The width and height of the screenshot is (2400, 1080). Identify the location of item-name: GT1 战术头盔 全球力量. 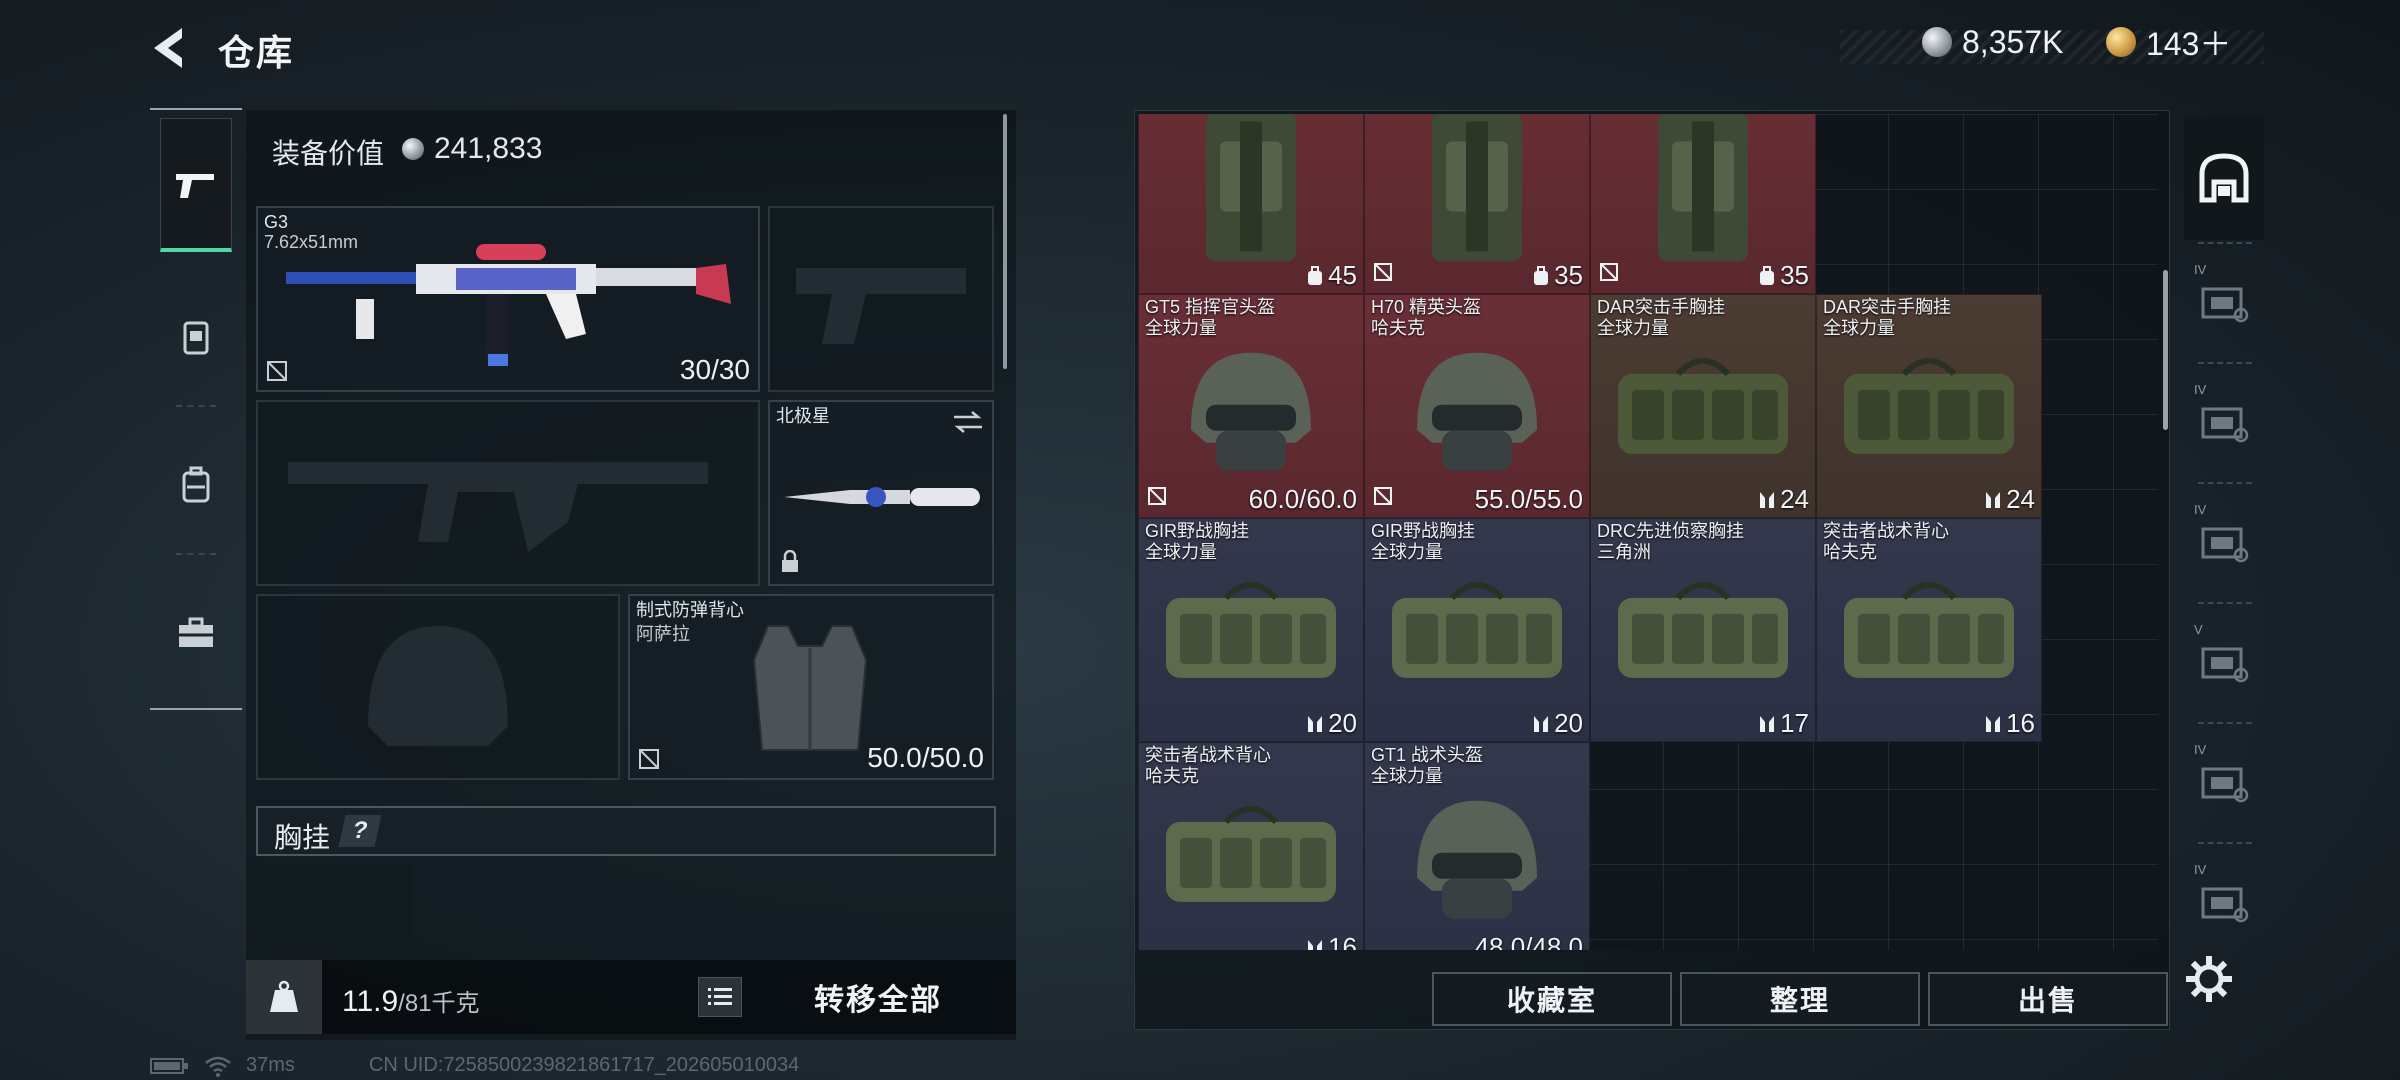
(1427, 765).